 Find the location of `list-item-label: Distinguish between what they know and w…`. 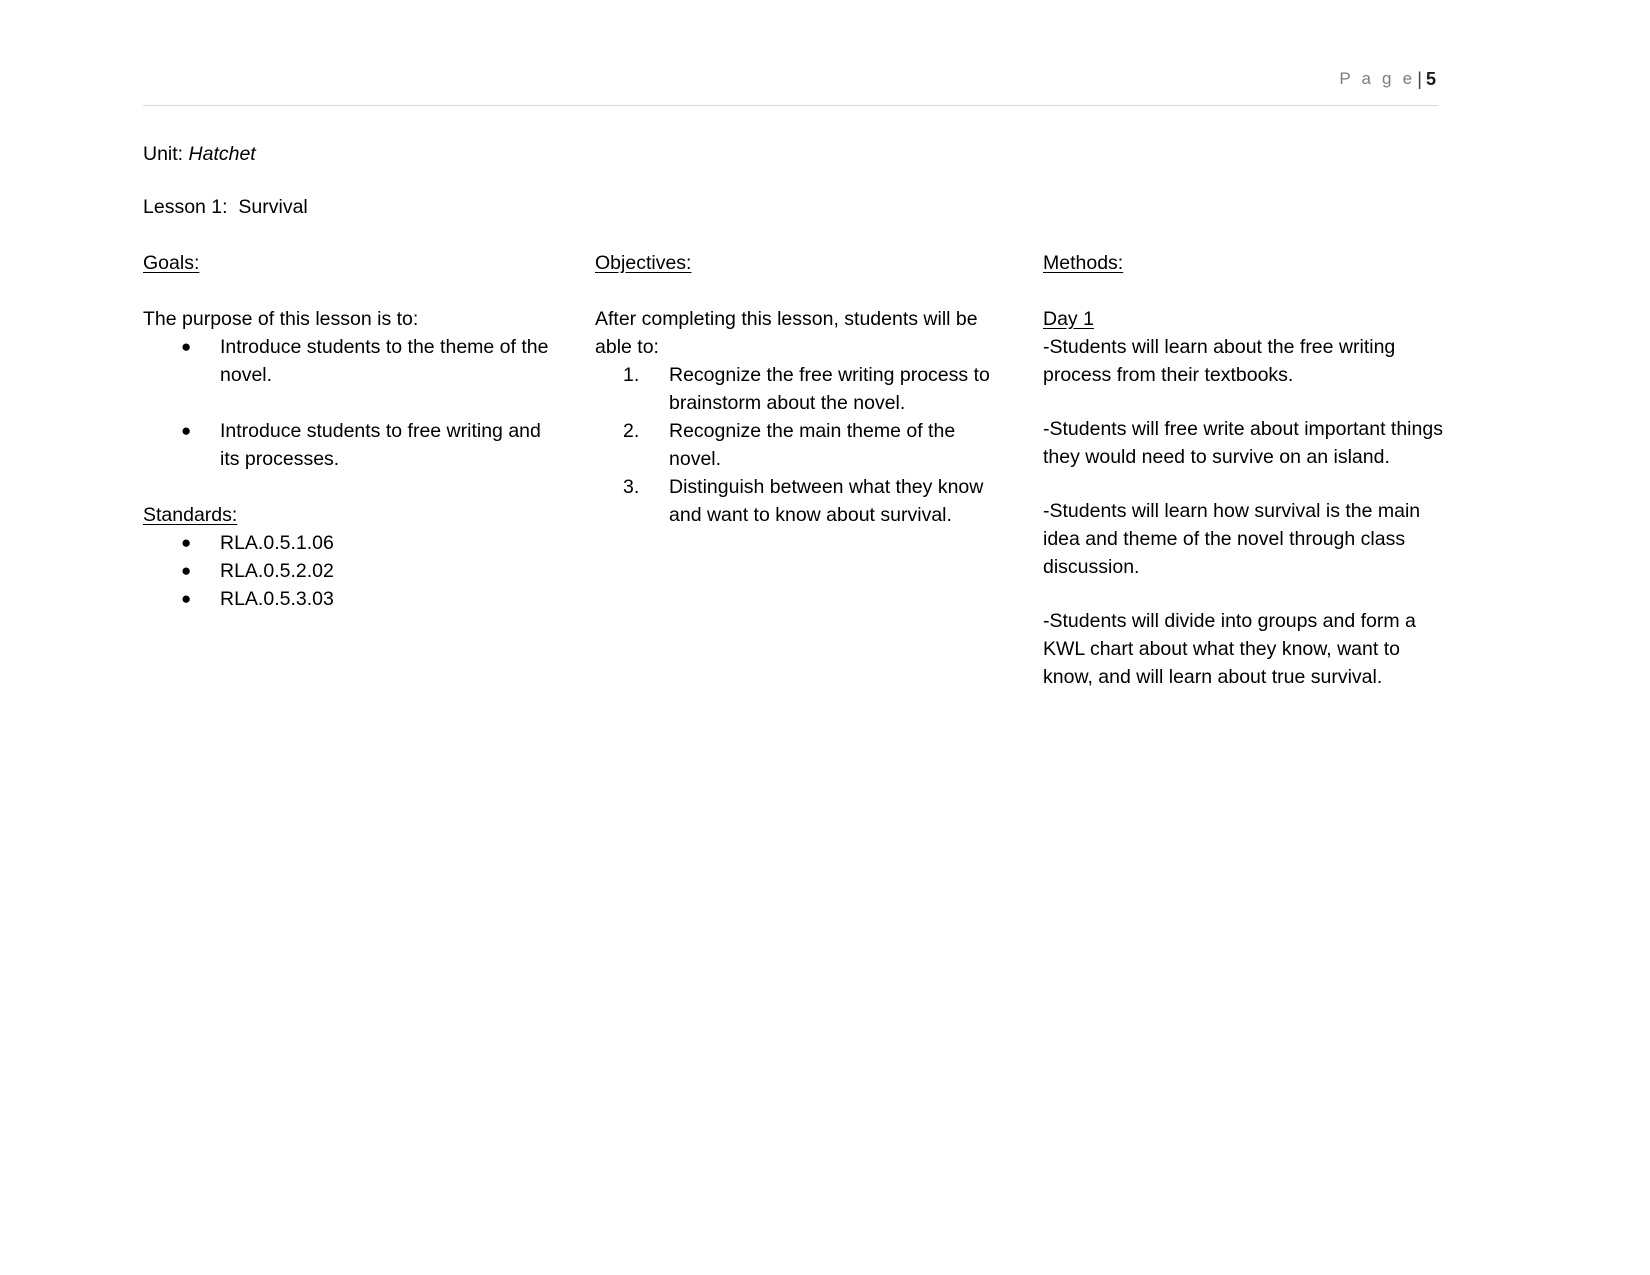

list-item-label: Distinguish between what they know and w… is located at coordinates (826, 501).